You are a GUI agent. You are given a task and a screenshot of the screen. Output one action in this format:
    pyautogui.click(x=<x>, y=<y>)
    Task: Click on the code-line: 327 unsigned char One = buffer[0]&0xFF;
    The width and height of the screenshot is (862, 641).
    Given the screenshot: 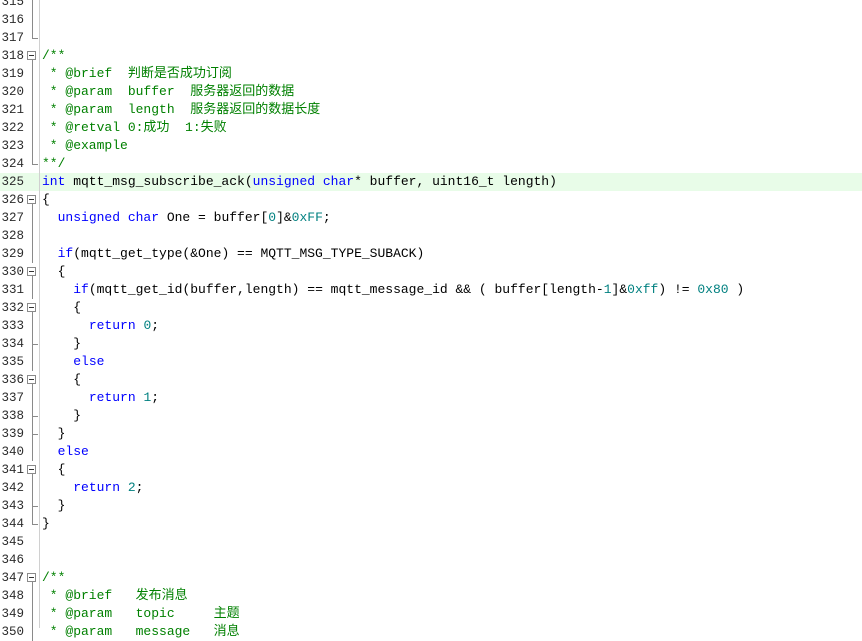 What is the action you would take?
    pyautogui.click(x=431, y=218)
    